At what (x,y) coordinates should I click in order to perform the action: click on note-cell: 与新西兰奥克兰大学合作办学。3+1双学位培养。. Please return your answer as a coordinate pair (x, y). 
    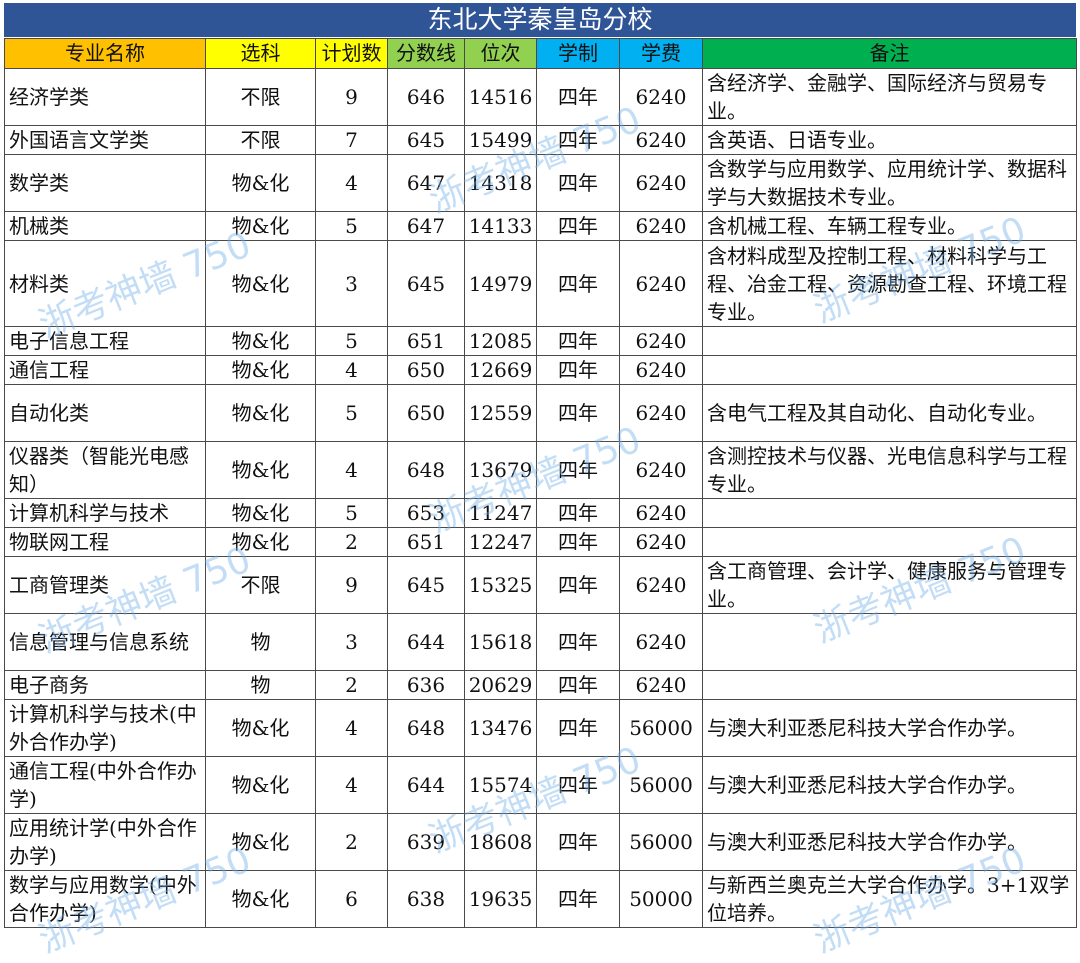
    Looking at the image, I should click on (889, 899).